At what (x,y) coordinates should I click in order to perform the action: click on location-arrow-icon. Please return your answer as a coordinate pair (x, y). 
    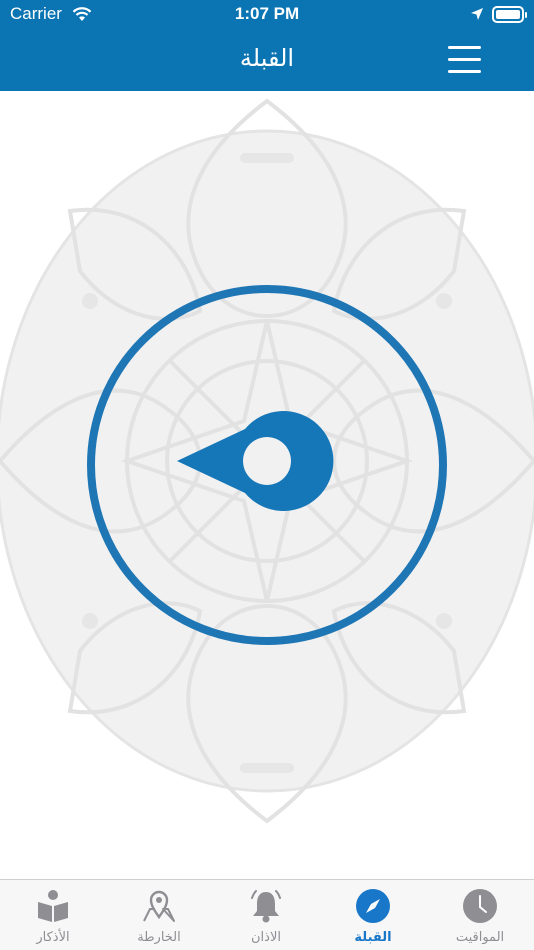
    Looking at the image, I should click on (477, 14).